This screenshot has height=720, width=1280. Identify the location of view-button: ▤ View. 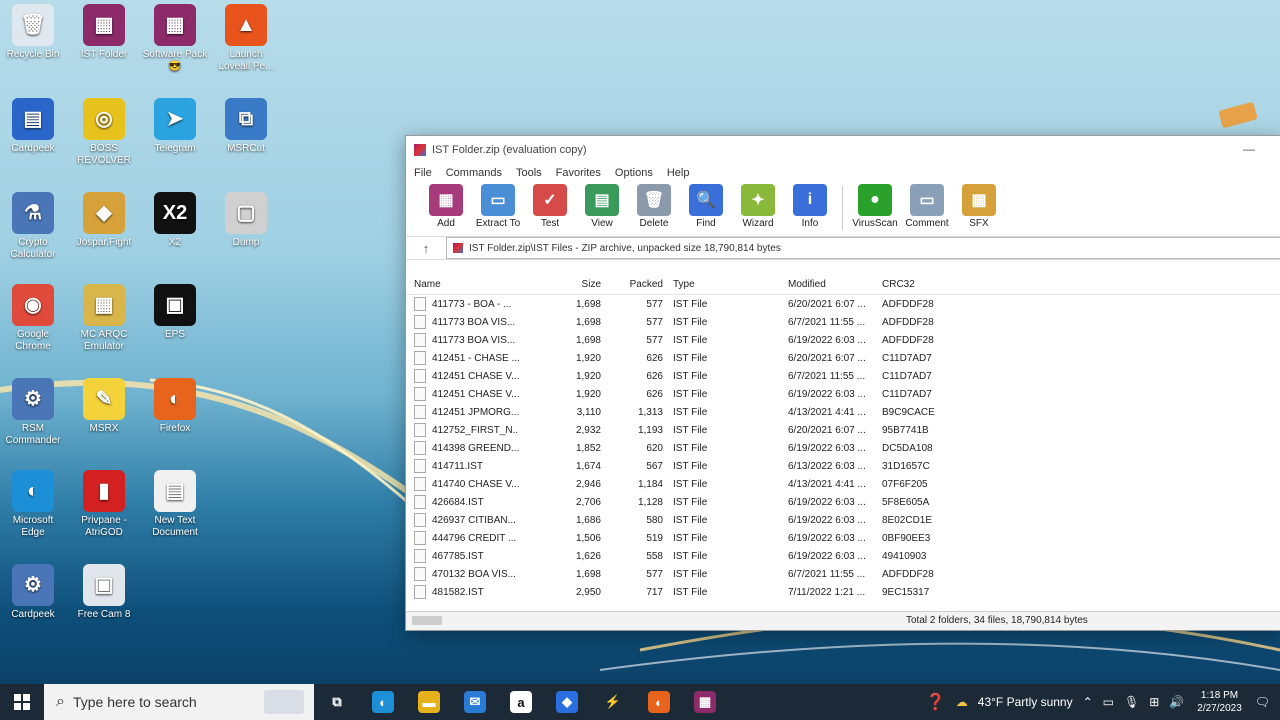
(602, 206).